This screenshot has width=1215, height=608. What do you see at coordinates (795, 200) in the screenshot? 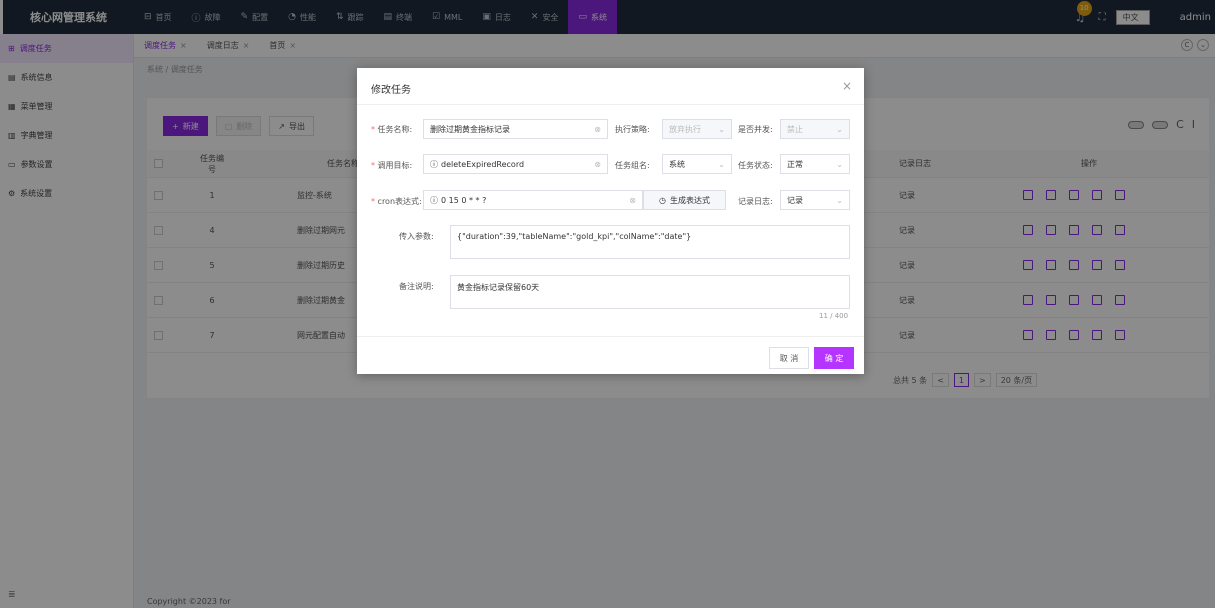
I see `select-value: 记录` at bounding box center [795, 200].